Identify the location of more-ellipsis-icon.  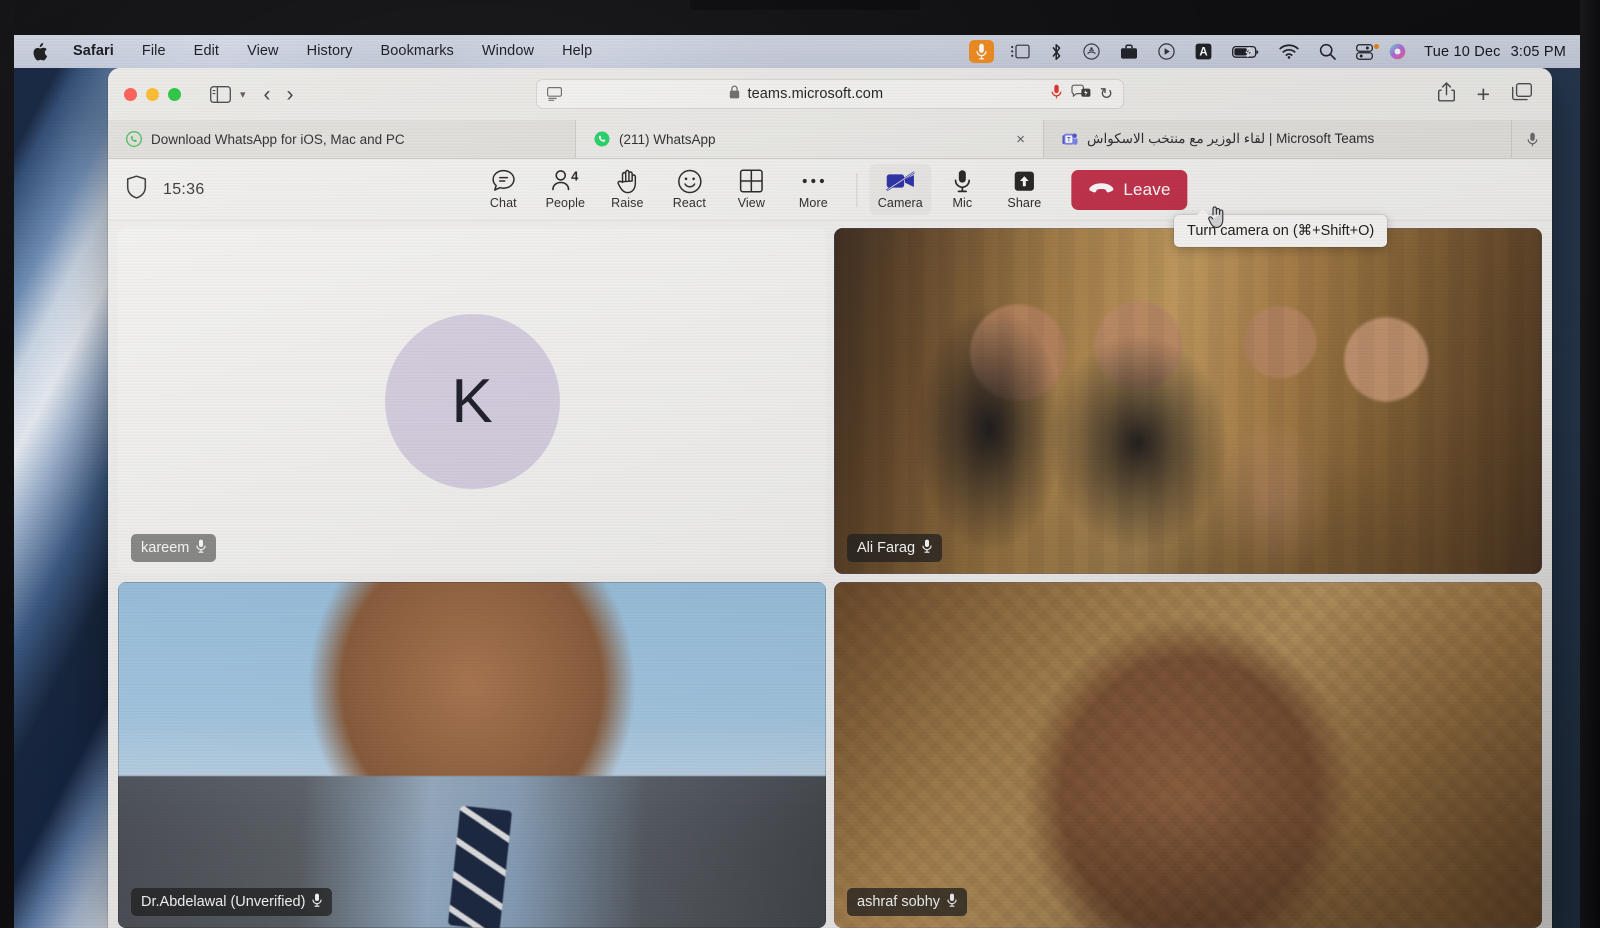
(813, 181).